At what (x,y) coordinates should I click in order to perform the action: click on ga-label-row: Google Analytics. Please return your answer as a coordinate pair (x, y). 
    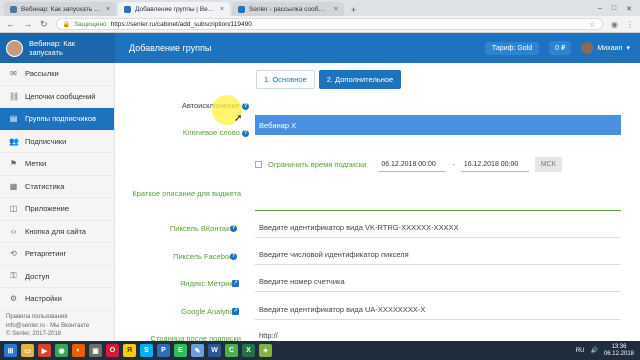
    Looking at the image, I should click on (186, 311).